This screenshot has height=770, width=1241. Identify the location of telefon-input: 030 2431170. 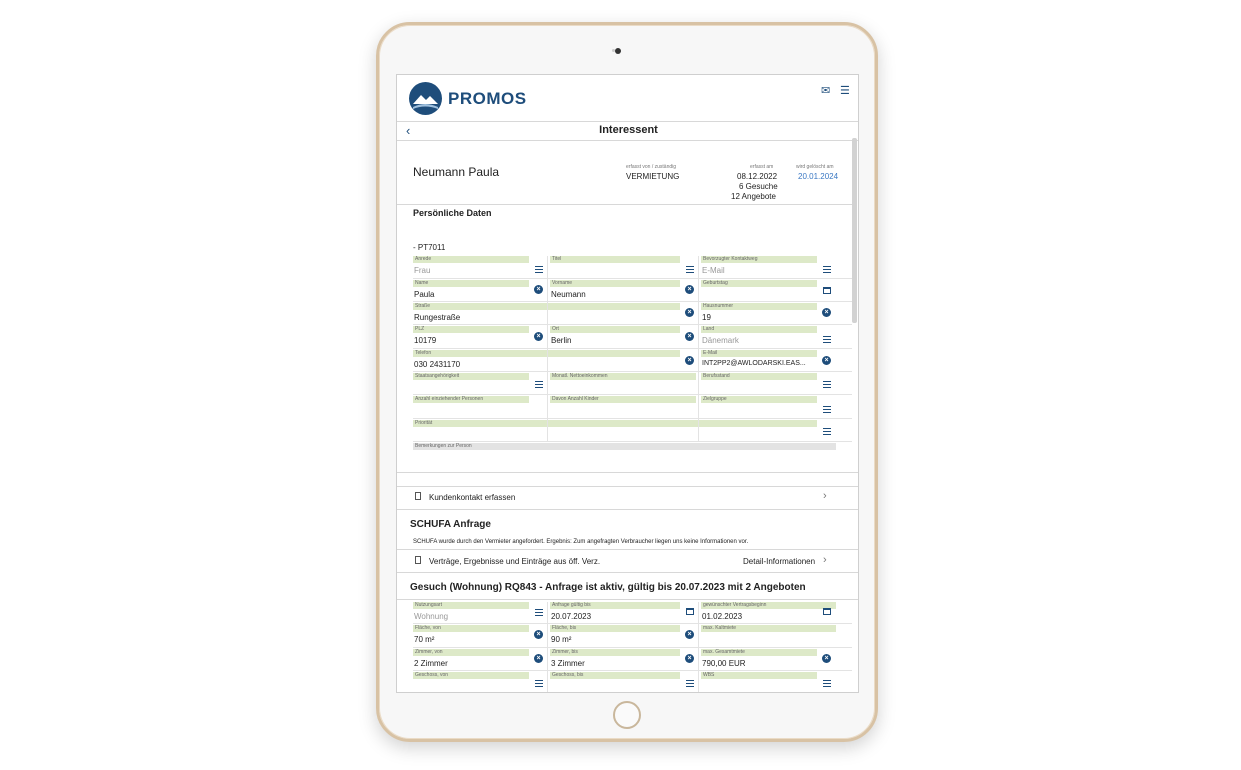
(437, 364).